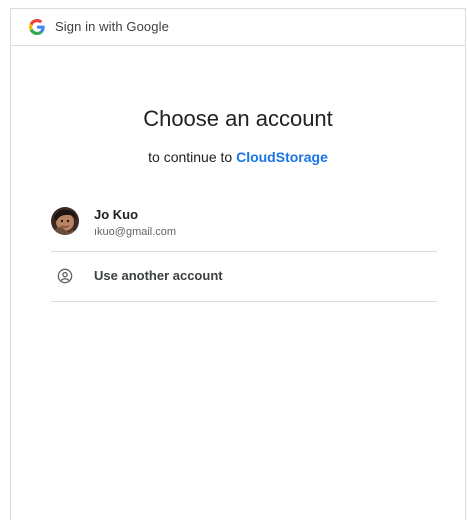  I want to click on header-title: Sign in with Google, so click(112, 26).